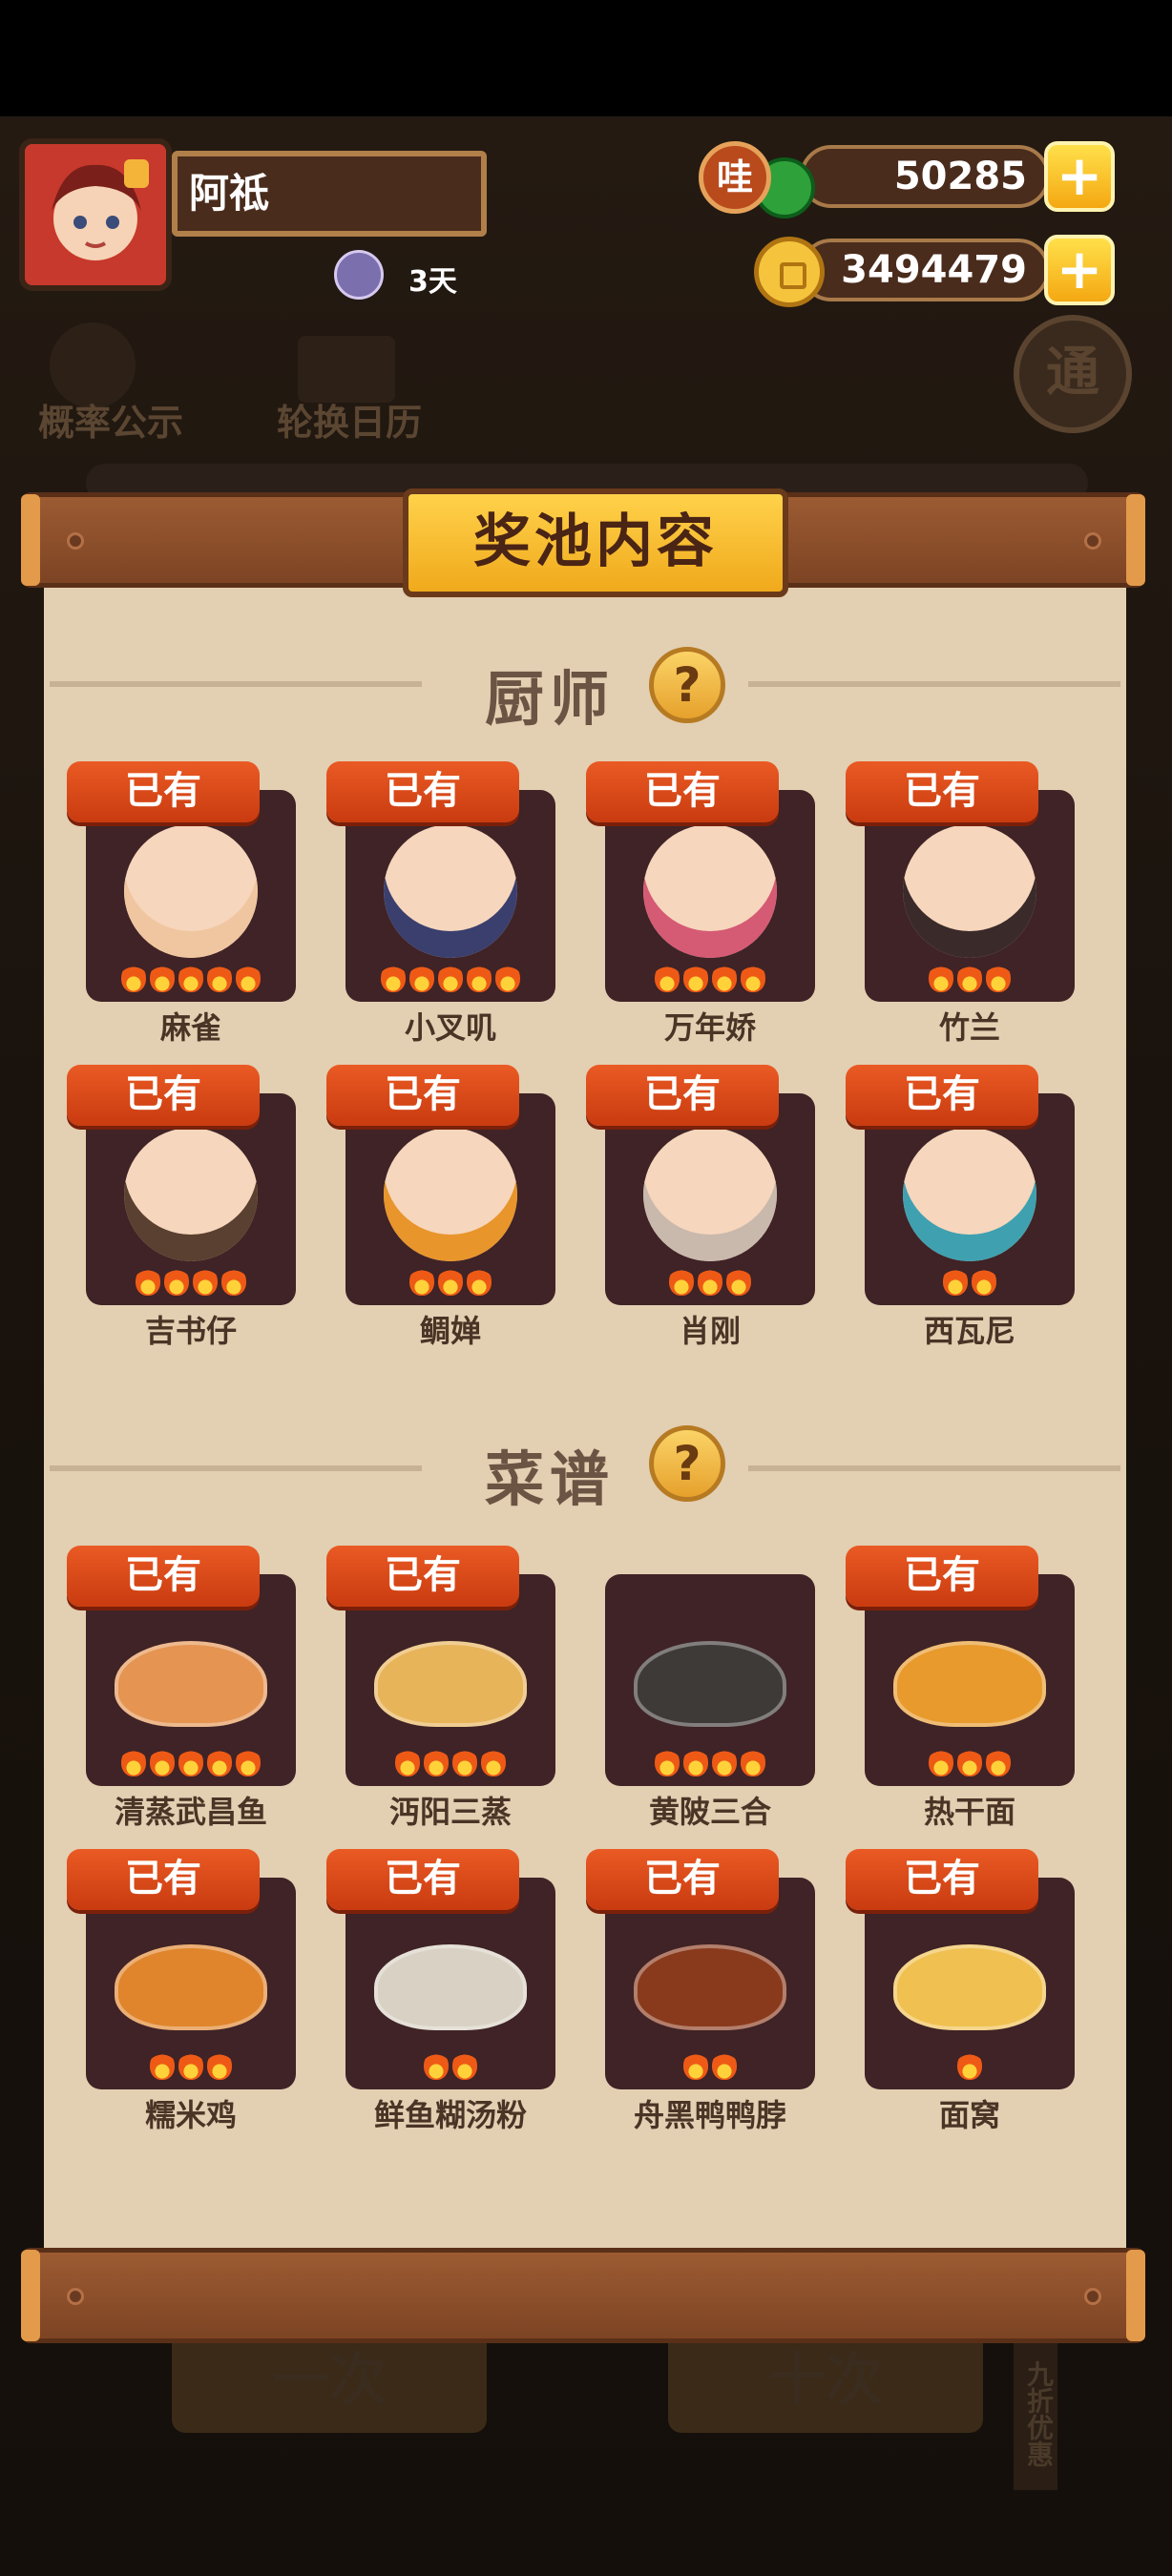 Image resolution: width=1172 pixels, height=2576 pixels. Describe the element at coordinates (687, 1463) in the screenshot. I see `recipes-help-button: ?` at that location.